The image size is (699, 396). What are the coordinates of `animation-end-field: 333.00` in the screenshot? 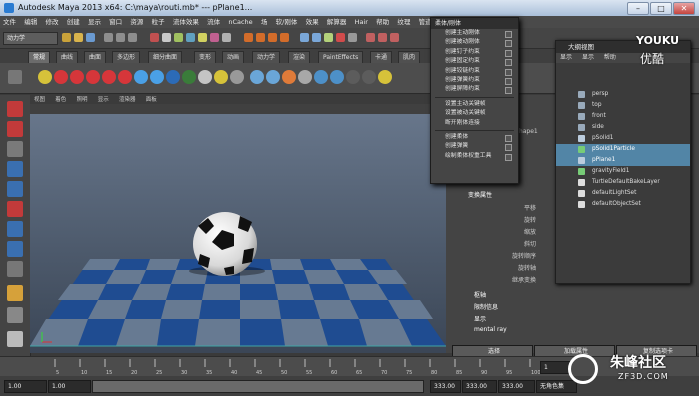 It's located at (516, 386).